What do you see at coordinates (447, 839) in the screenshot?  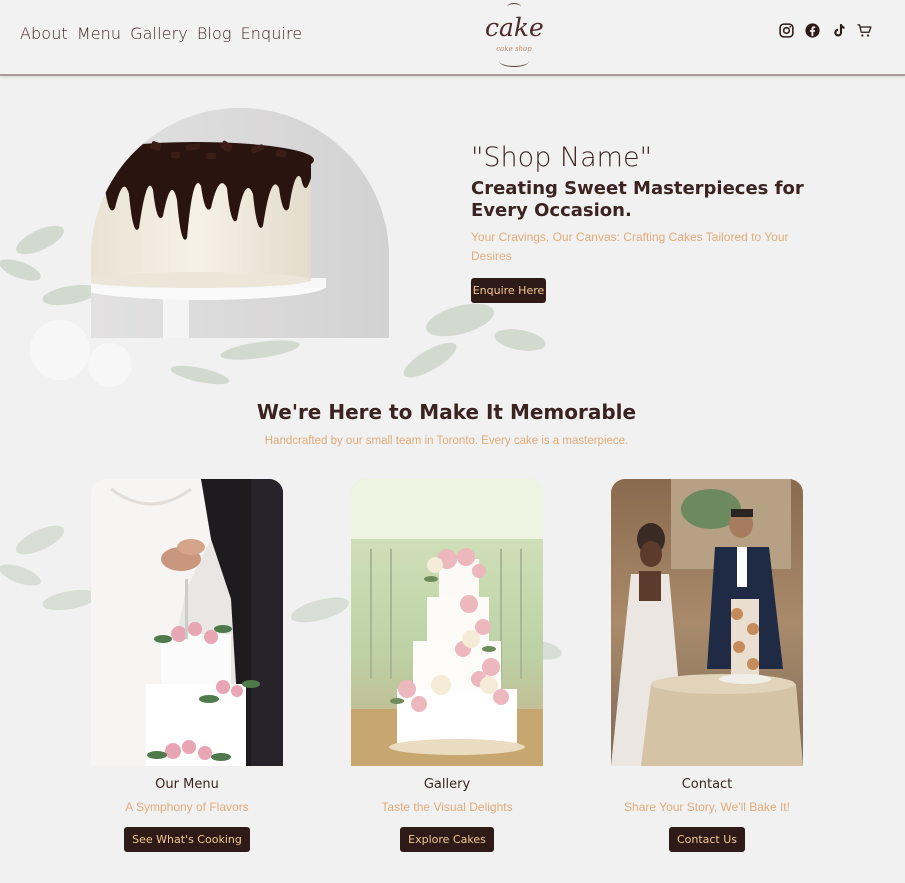 I see `explore-cakes-button: Explore Cakes` at bounding box center [447, 839].